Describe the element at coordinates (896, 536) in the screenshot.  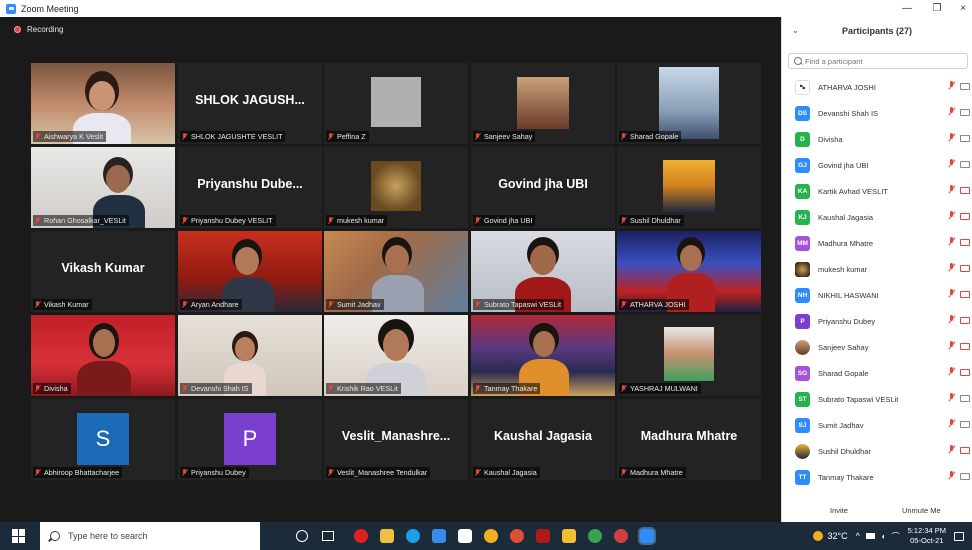
I see `network-icon: ⌒` at that location.